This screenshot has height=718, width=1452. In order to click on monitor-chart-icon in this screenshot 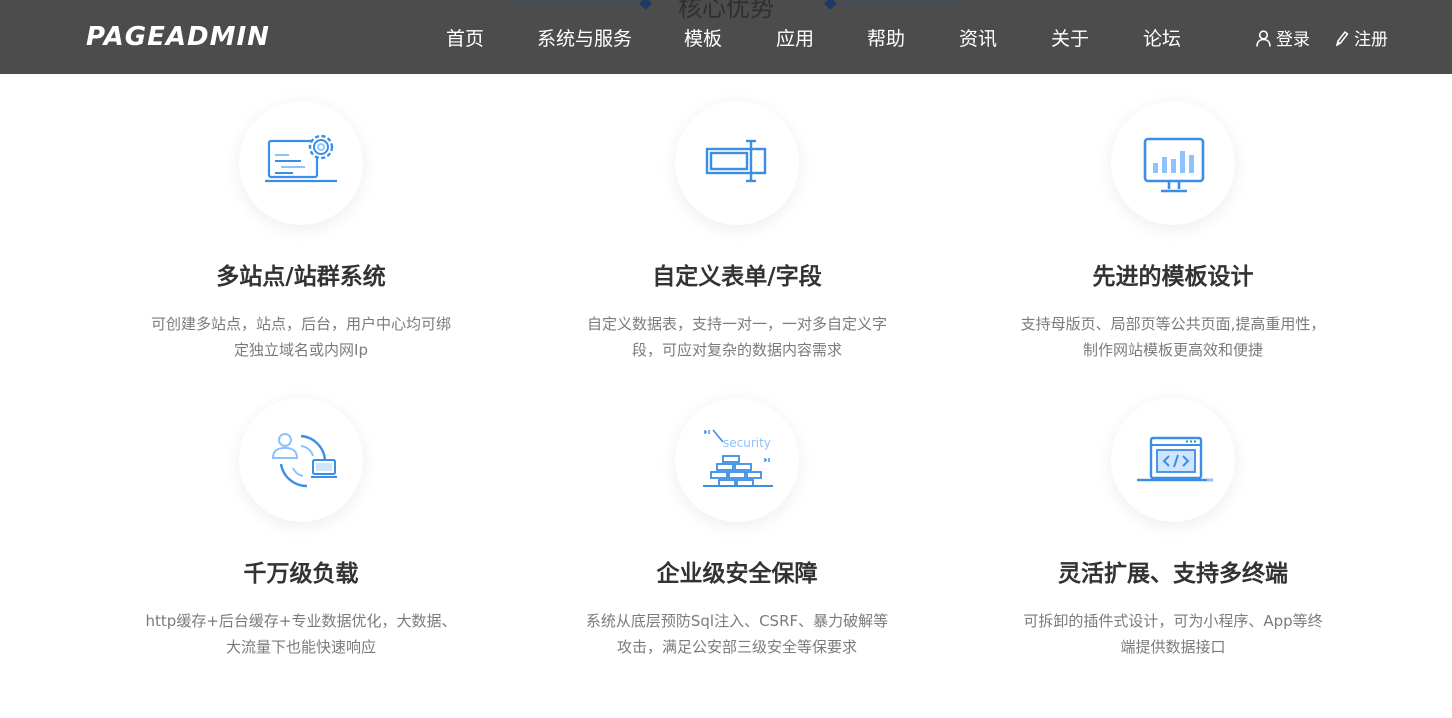, I will do `click(1174, 165)`.